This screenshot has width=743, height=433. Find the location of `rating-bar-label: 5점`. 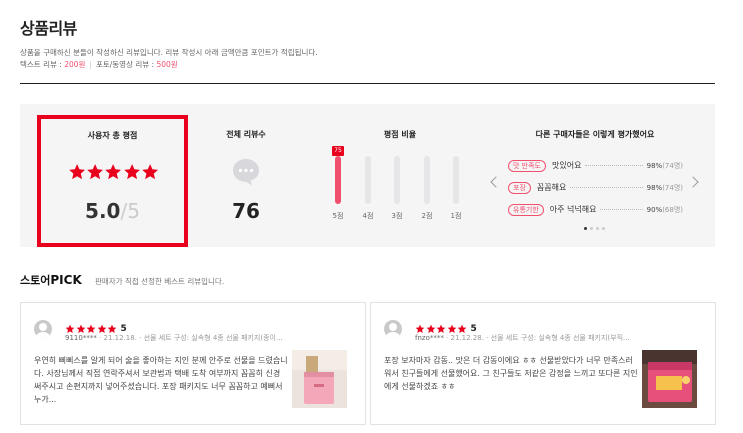

rating-bar-label: 5점 is located at coordinates (338, 216).